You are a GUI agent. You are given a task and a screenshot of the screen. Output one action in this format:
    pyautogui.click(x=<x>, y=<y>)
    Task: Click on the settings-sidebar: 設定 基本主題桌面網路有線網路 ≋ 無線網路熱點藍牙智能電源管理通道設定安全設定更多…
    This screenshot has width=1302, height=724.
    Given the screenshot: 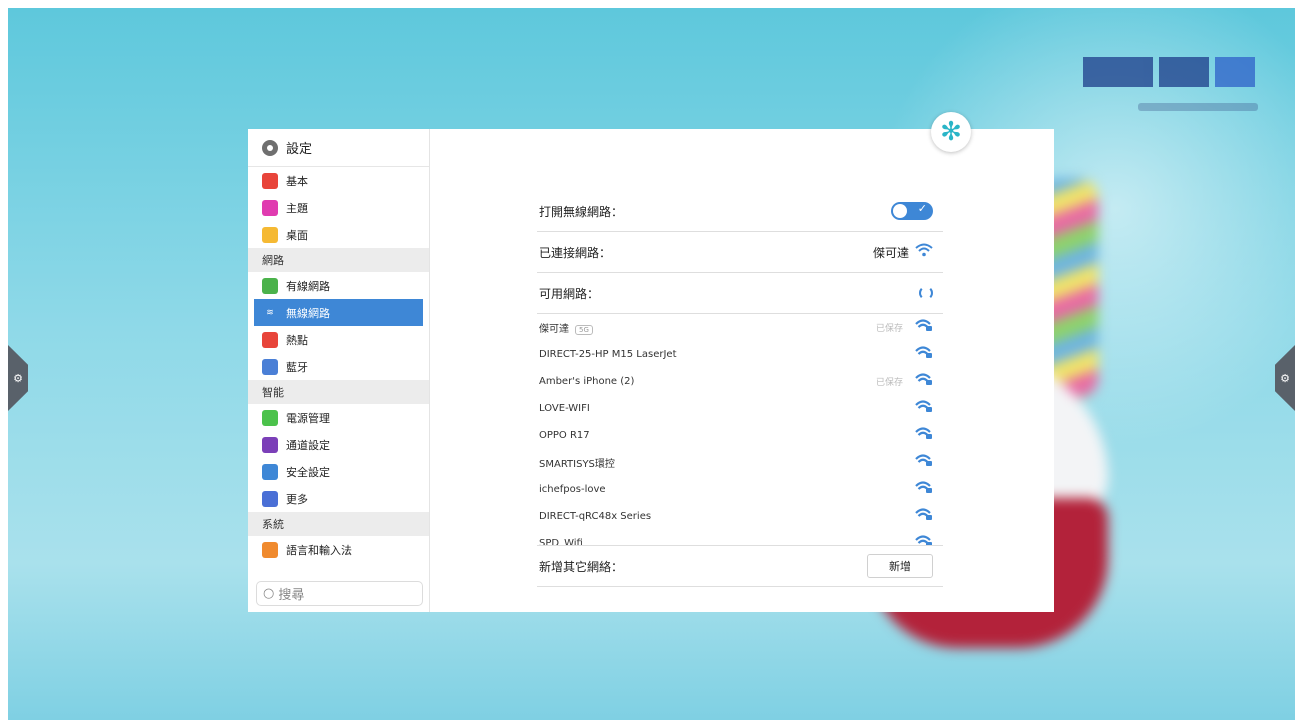 What is the action you would take?
    pyautogui.click(x=339, y=370)
    